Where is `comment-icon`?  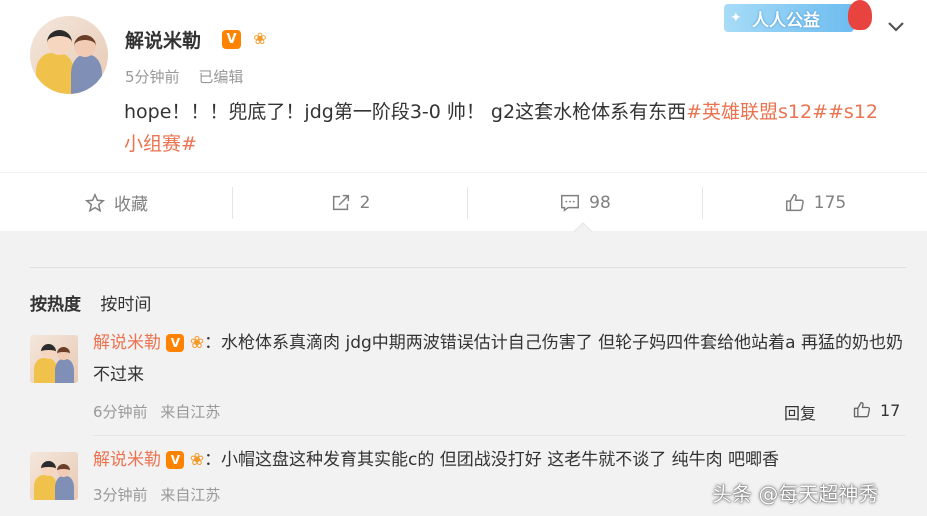
comment-icon is located at coordinates (570, 203).